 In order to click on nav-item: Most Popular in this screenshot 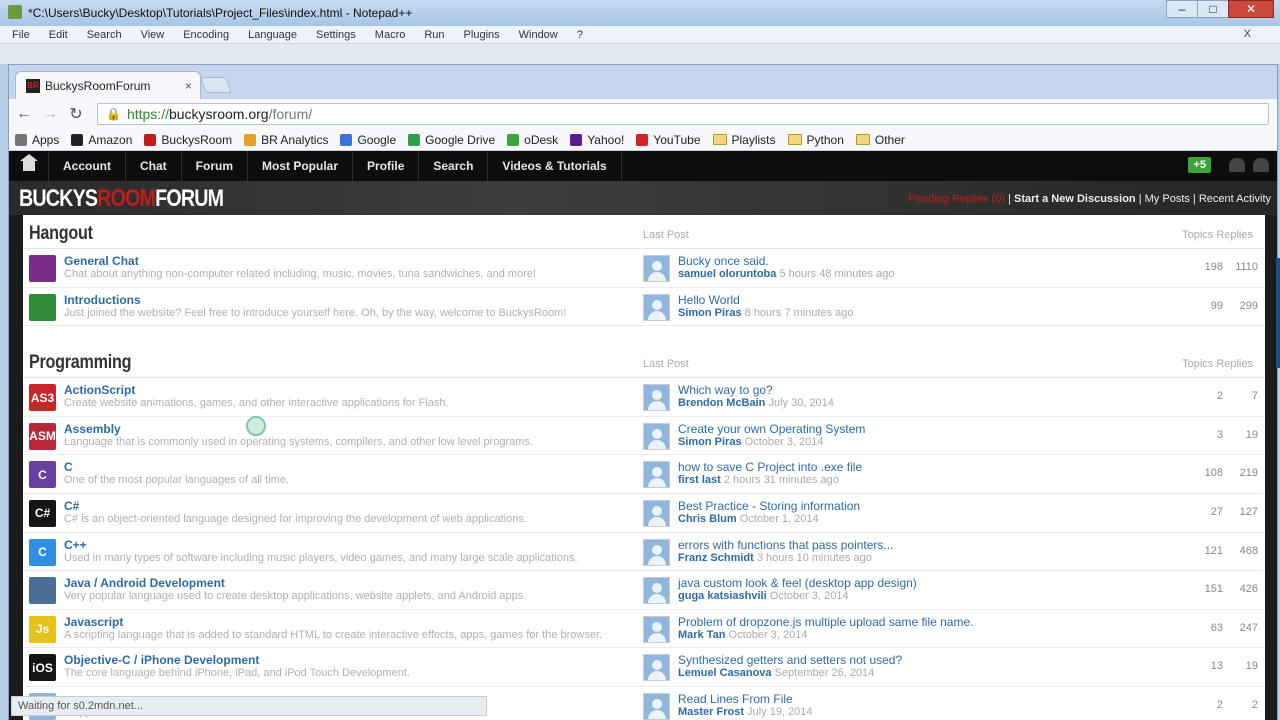, I will do `click(301, 166)`.